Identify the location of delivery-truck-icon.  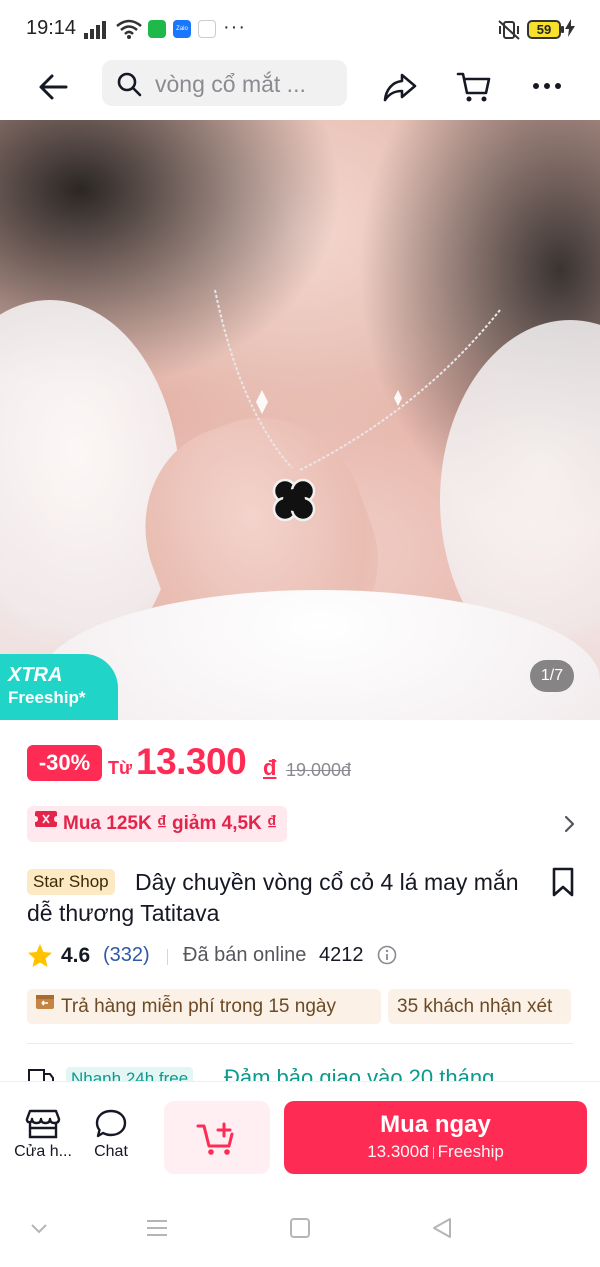
(41, 1074).